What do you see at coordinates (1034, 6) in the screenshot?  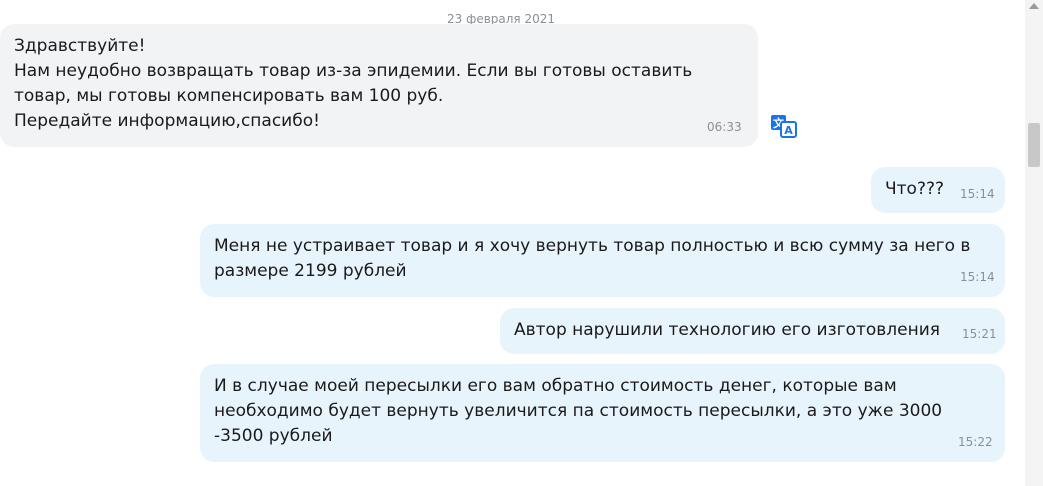 I see `scroll-up-arrow-icon` at bounding box center [1034, 6].